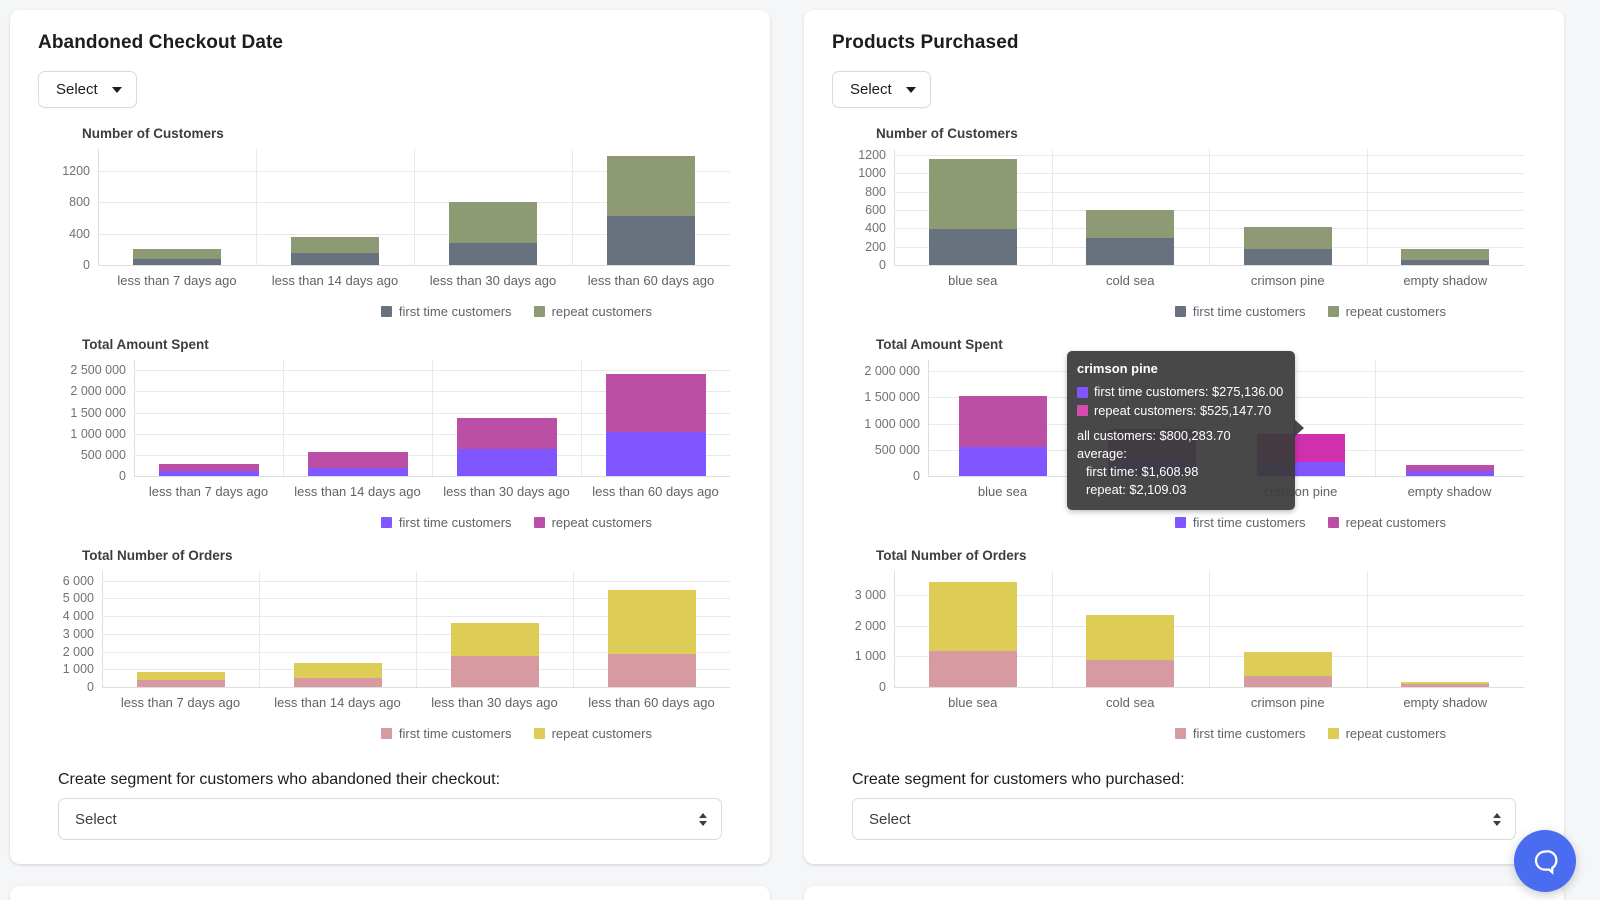  I want to click on left-segment-select: Select, so click(390, 819).